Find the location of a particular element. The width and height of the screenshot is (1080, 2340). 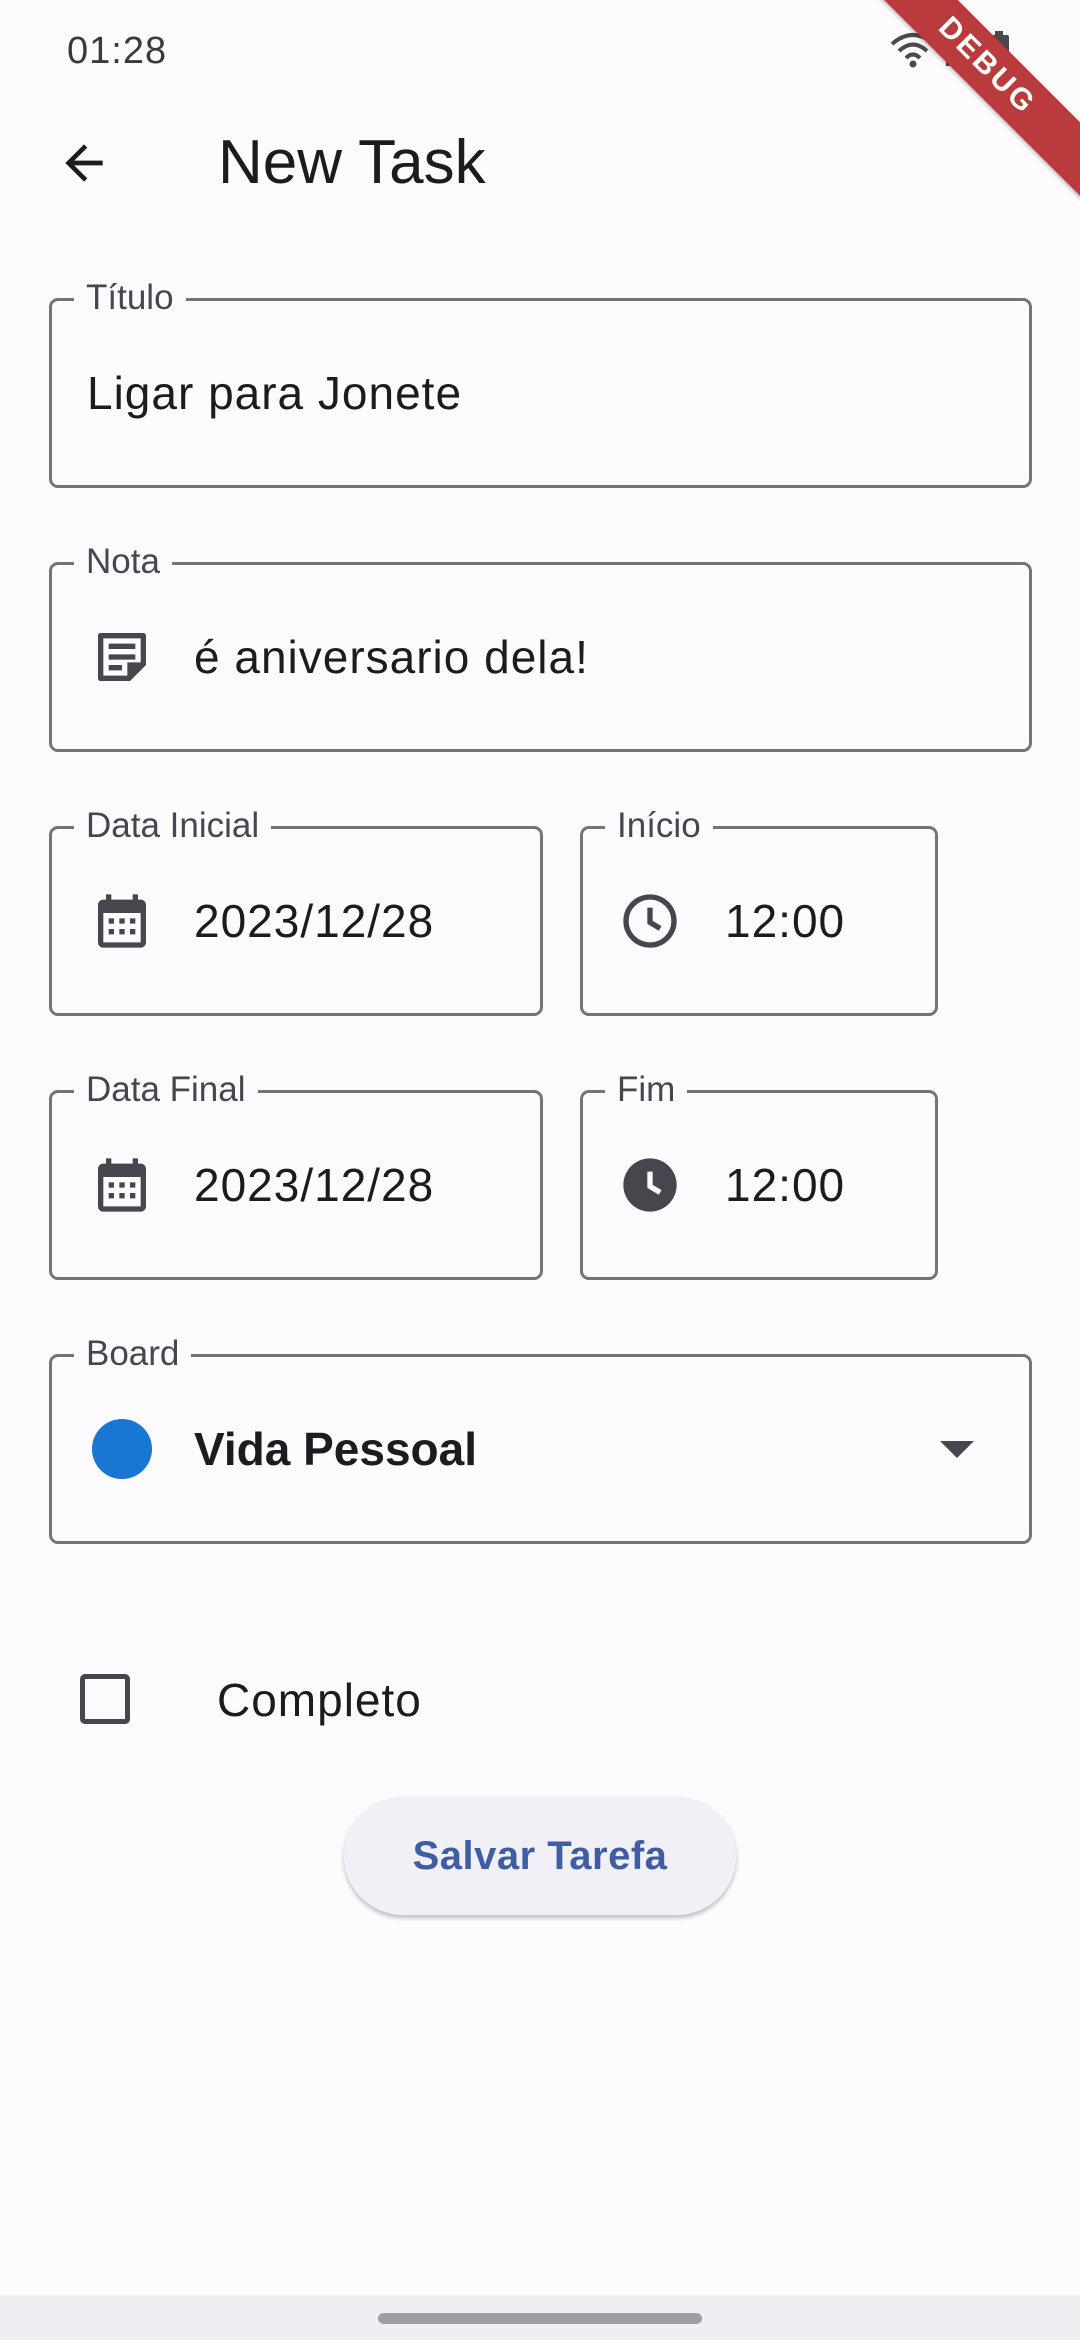

page-title: New Task is located at coordinates (352, 162).